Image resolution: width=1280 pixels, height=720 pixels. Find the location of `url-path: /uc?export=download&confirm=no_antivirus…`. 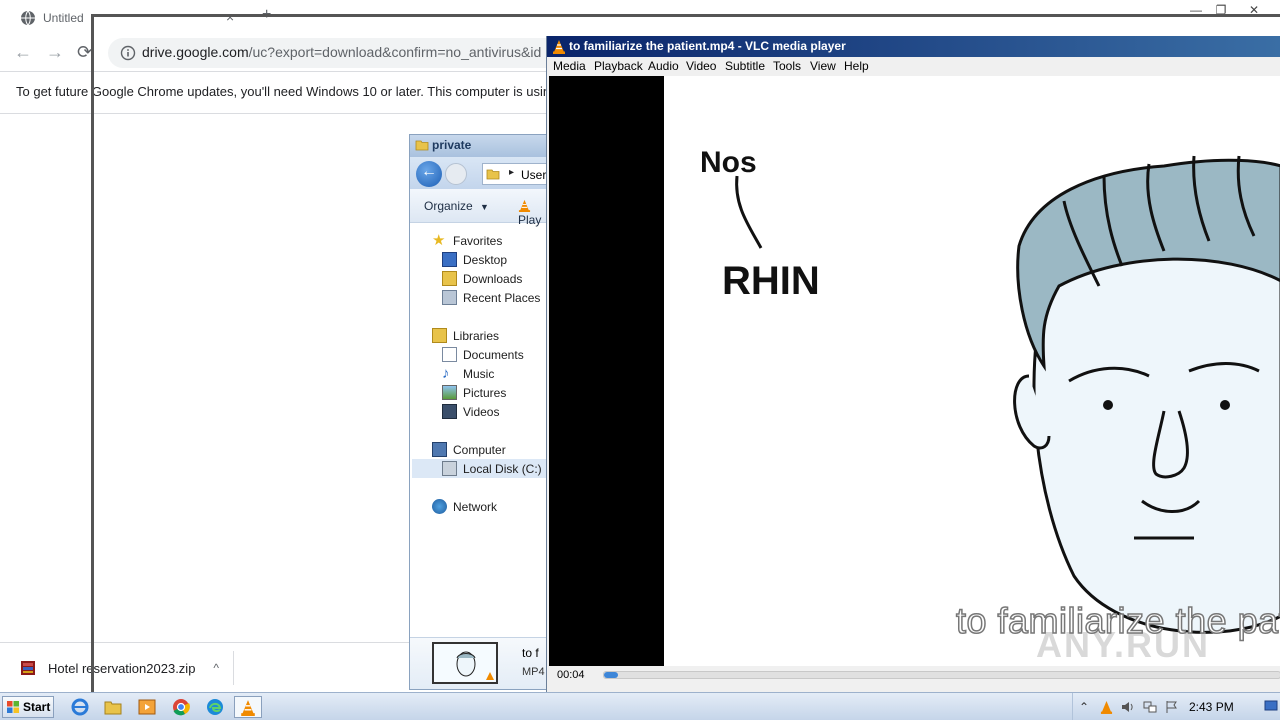

url-path: /uc?export=download&confirm=no_antivirus… is located at coordinates (395, 52).